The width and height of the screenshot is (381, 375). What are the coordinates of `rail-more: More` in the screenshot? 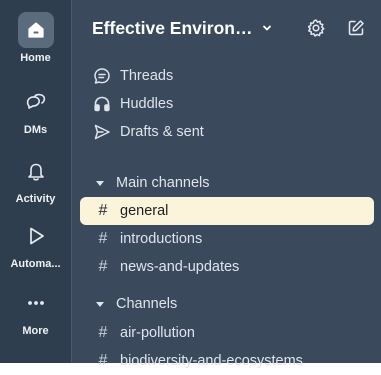 It's located at (35, 311).